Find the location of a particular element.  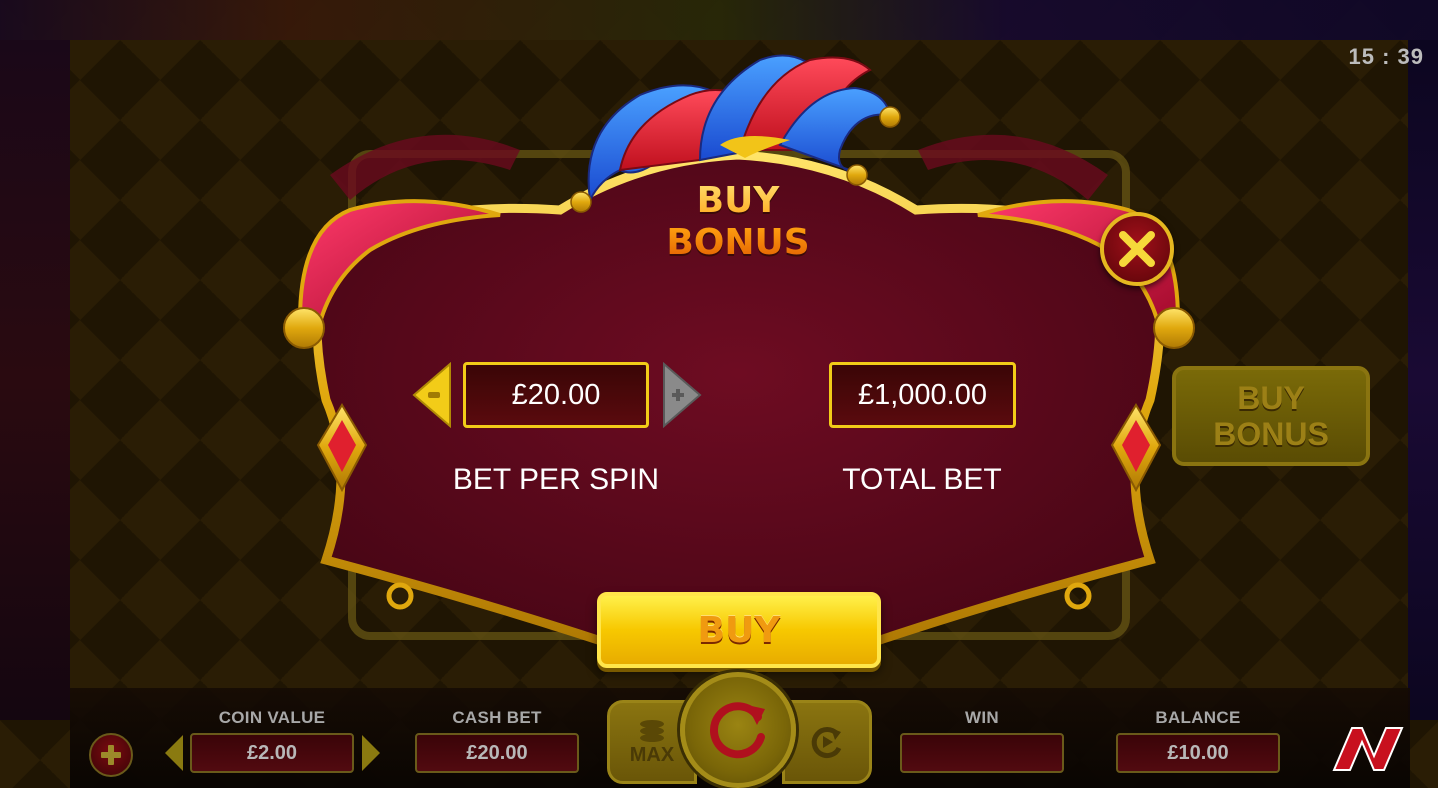

coin-stack-icon is located at coordinates (652, 731).